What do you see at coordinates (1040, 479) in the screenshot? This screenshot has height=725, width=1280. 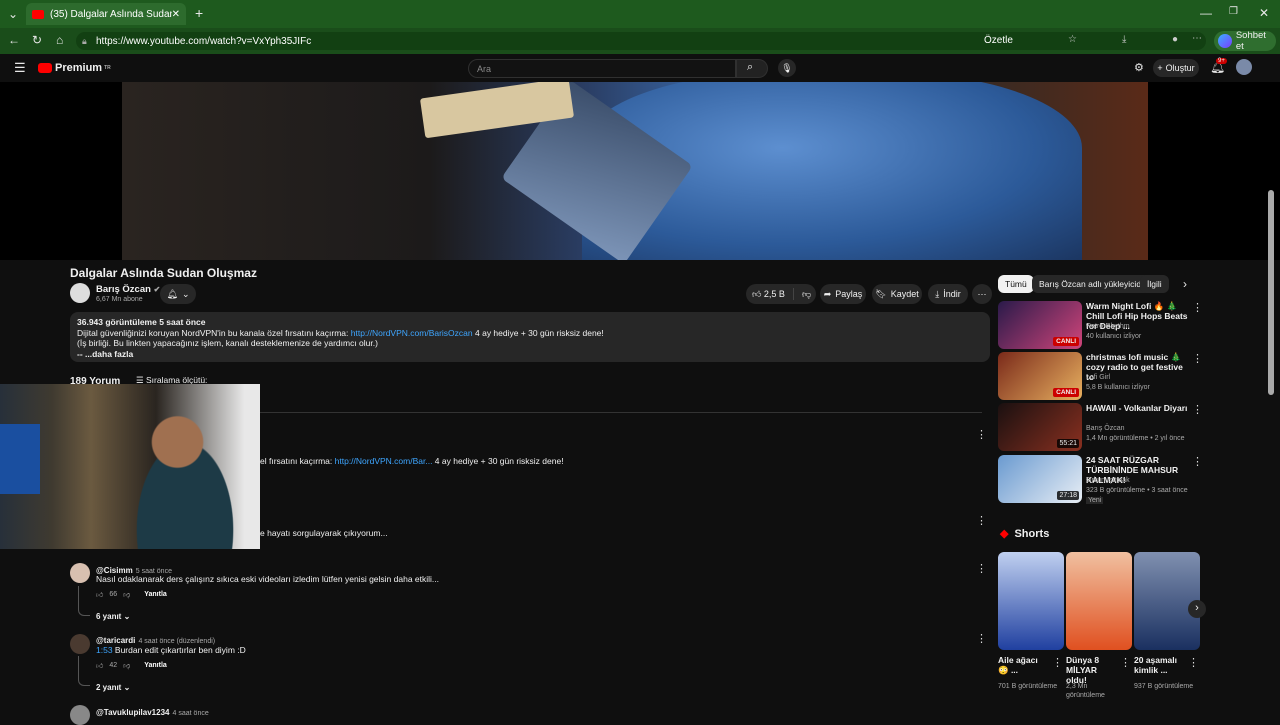 I see `video-thumbnail: 27:18` at bounding box center [1040, 479].